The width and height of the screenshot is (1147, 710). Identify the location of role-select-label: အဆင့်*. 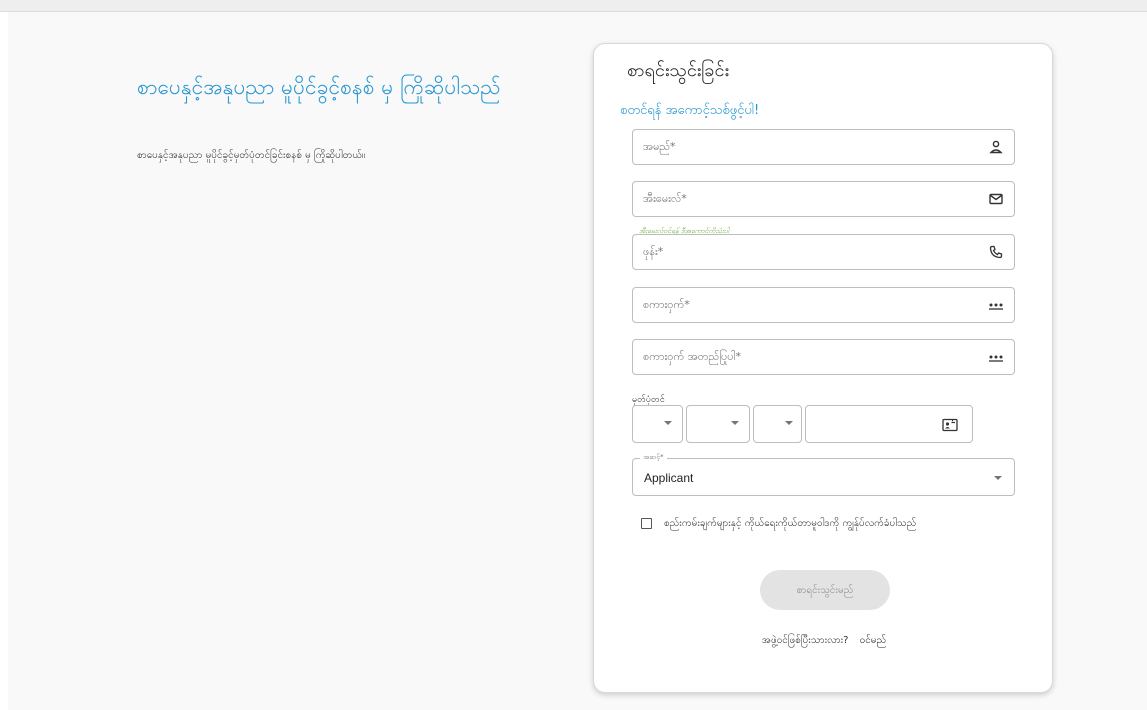
(653, 458).